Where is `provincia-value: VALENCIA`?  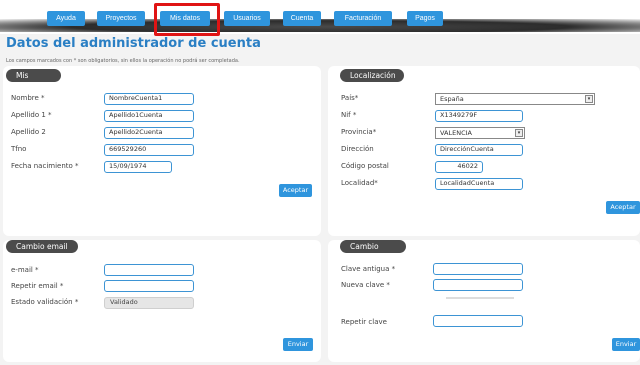
provincia-value: VALENCIA is located at coordinates (456, 133).